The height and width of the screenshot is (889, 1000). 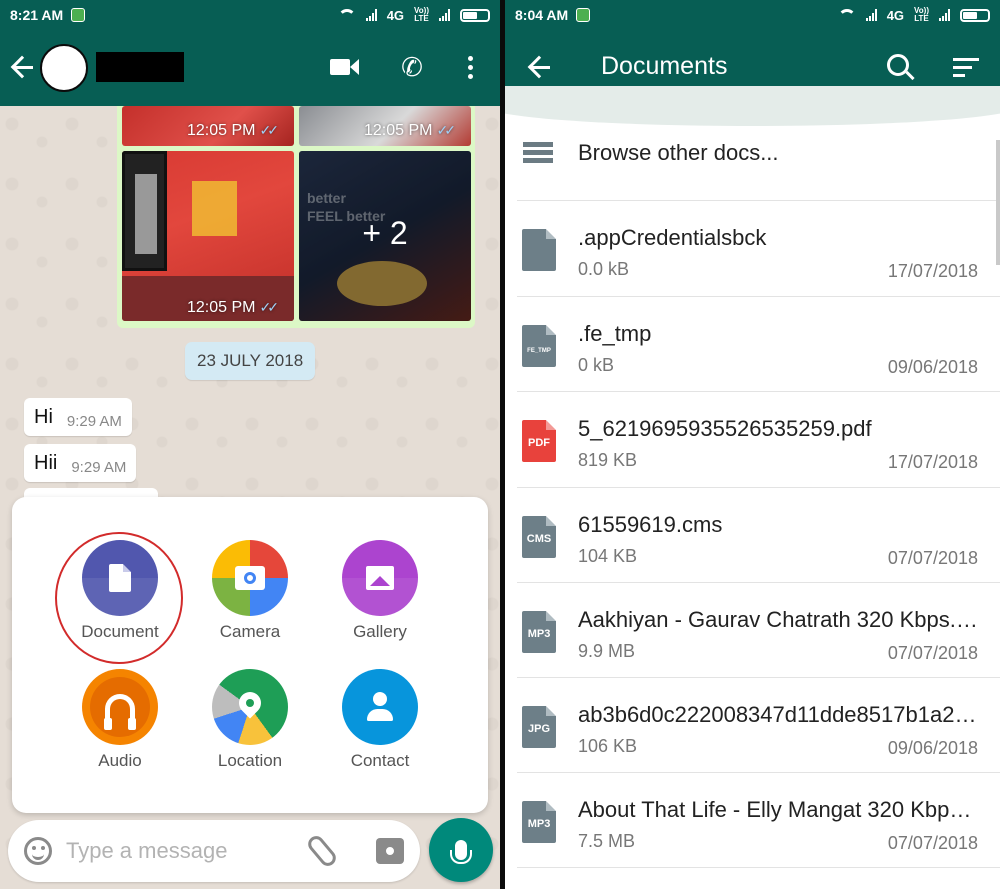 What do you see at coordinates (758, 867) in the screenshot?
I see `divider` at bounding box center [758, 867].